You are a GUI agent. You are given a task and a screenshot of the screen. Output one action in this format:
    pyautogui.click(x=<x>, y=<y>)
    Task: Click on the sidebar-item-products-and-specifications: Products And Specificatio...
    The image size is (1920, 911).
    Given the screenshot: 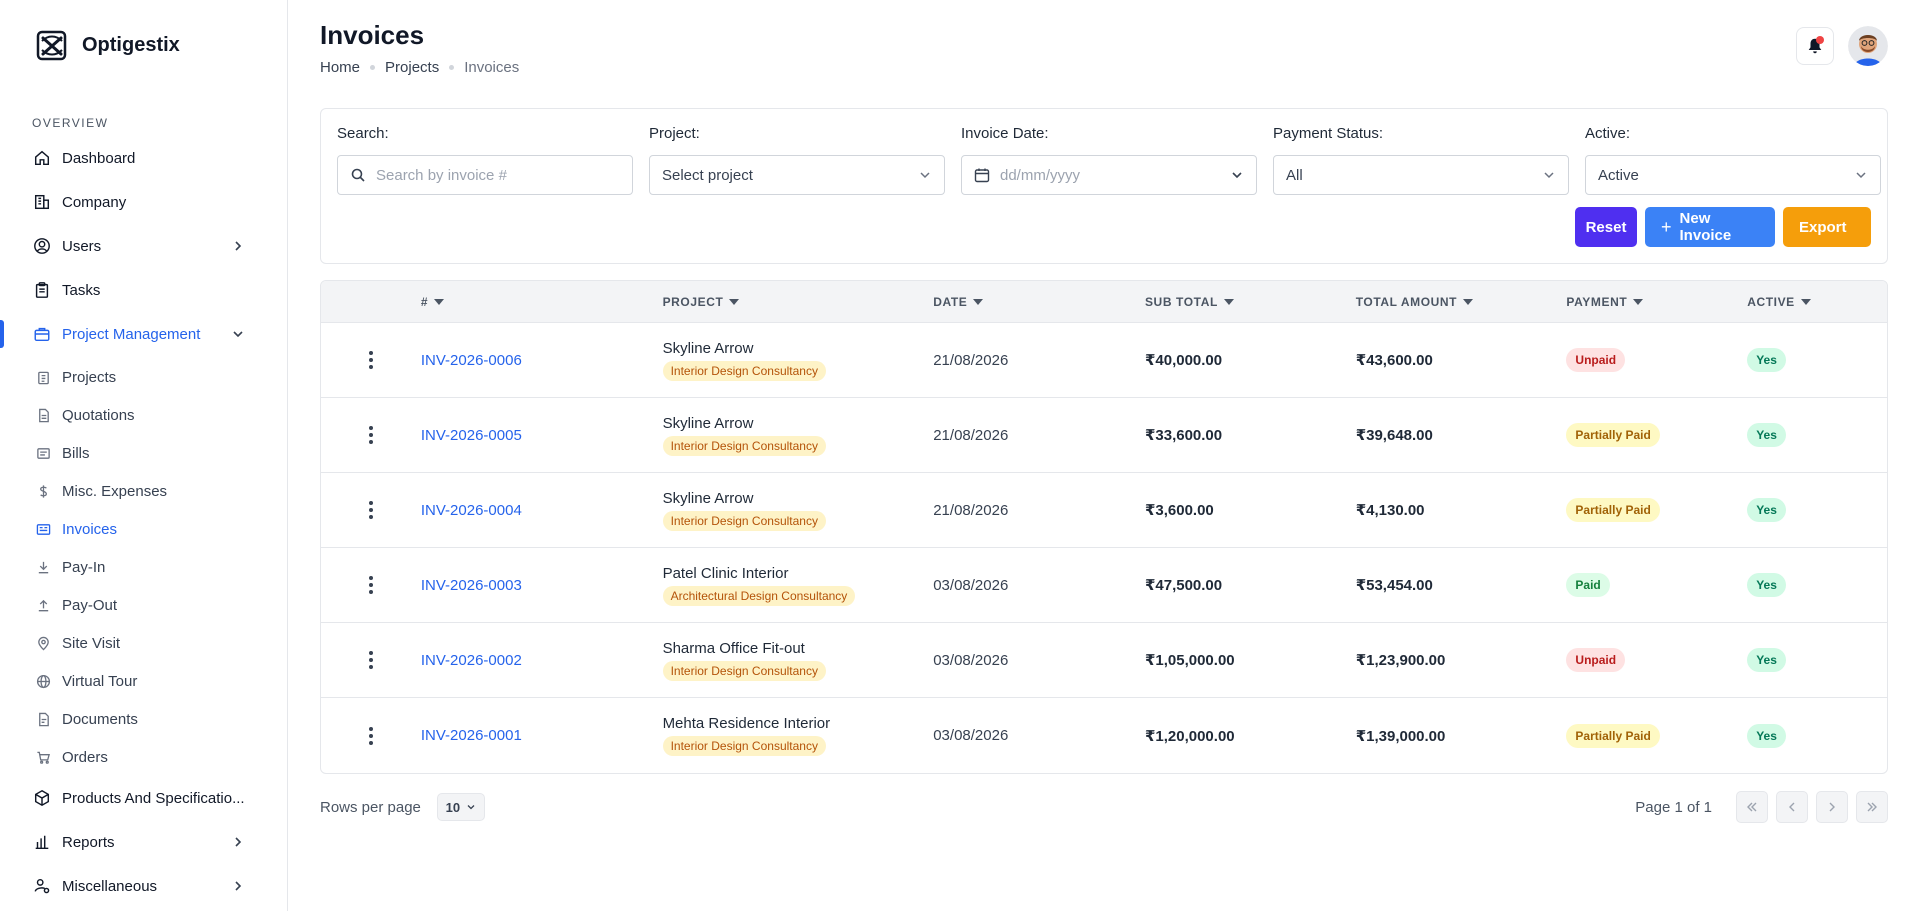 What is the action you would take?
    pyautogui.click(x=143, y=798)
    